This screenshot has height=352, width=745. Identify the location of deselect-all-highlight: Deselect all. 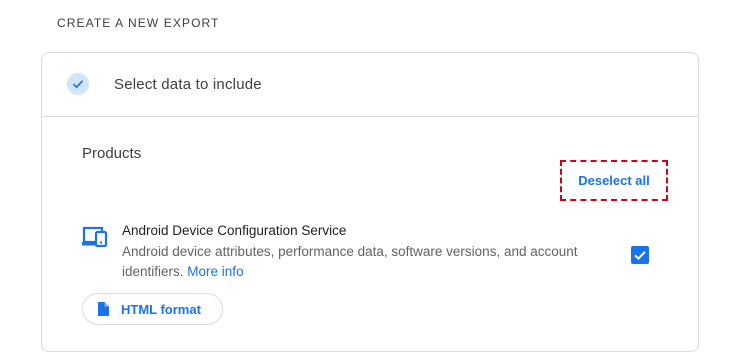
(614, 180).